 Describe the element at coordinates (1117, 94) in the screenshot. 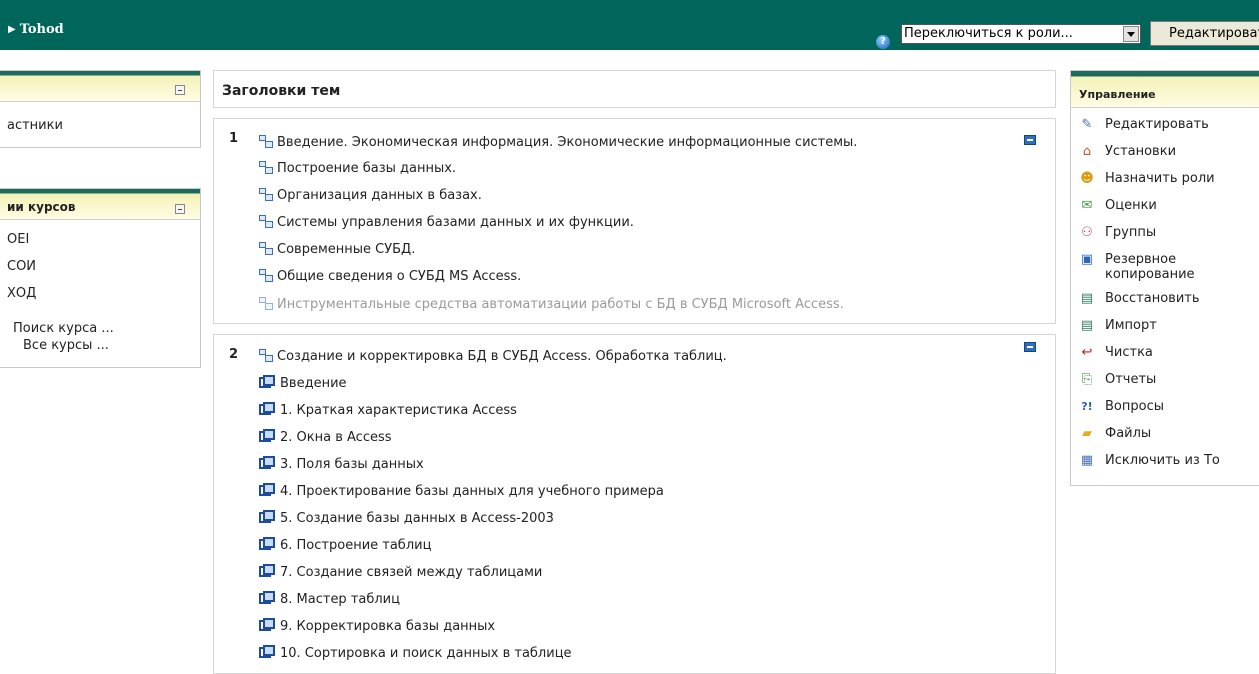

I see `block-title: Управление` at that location.